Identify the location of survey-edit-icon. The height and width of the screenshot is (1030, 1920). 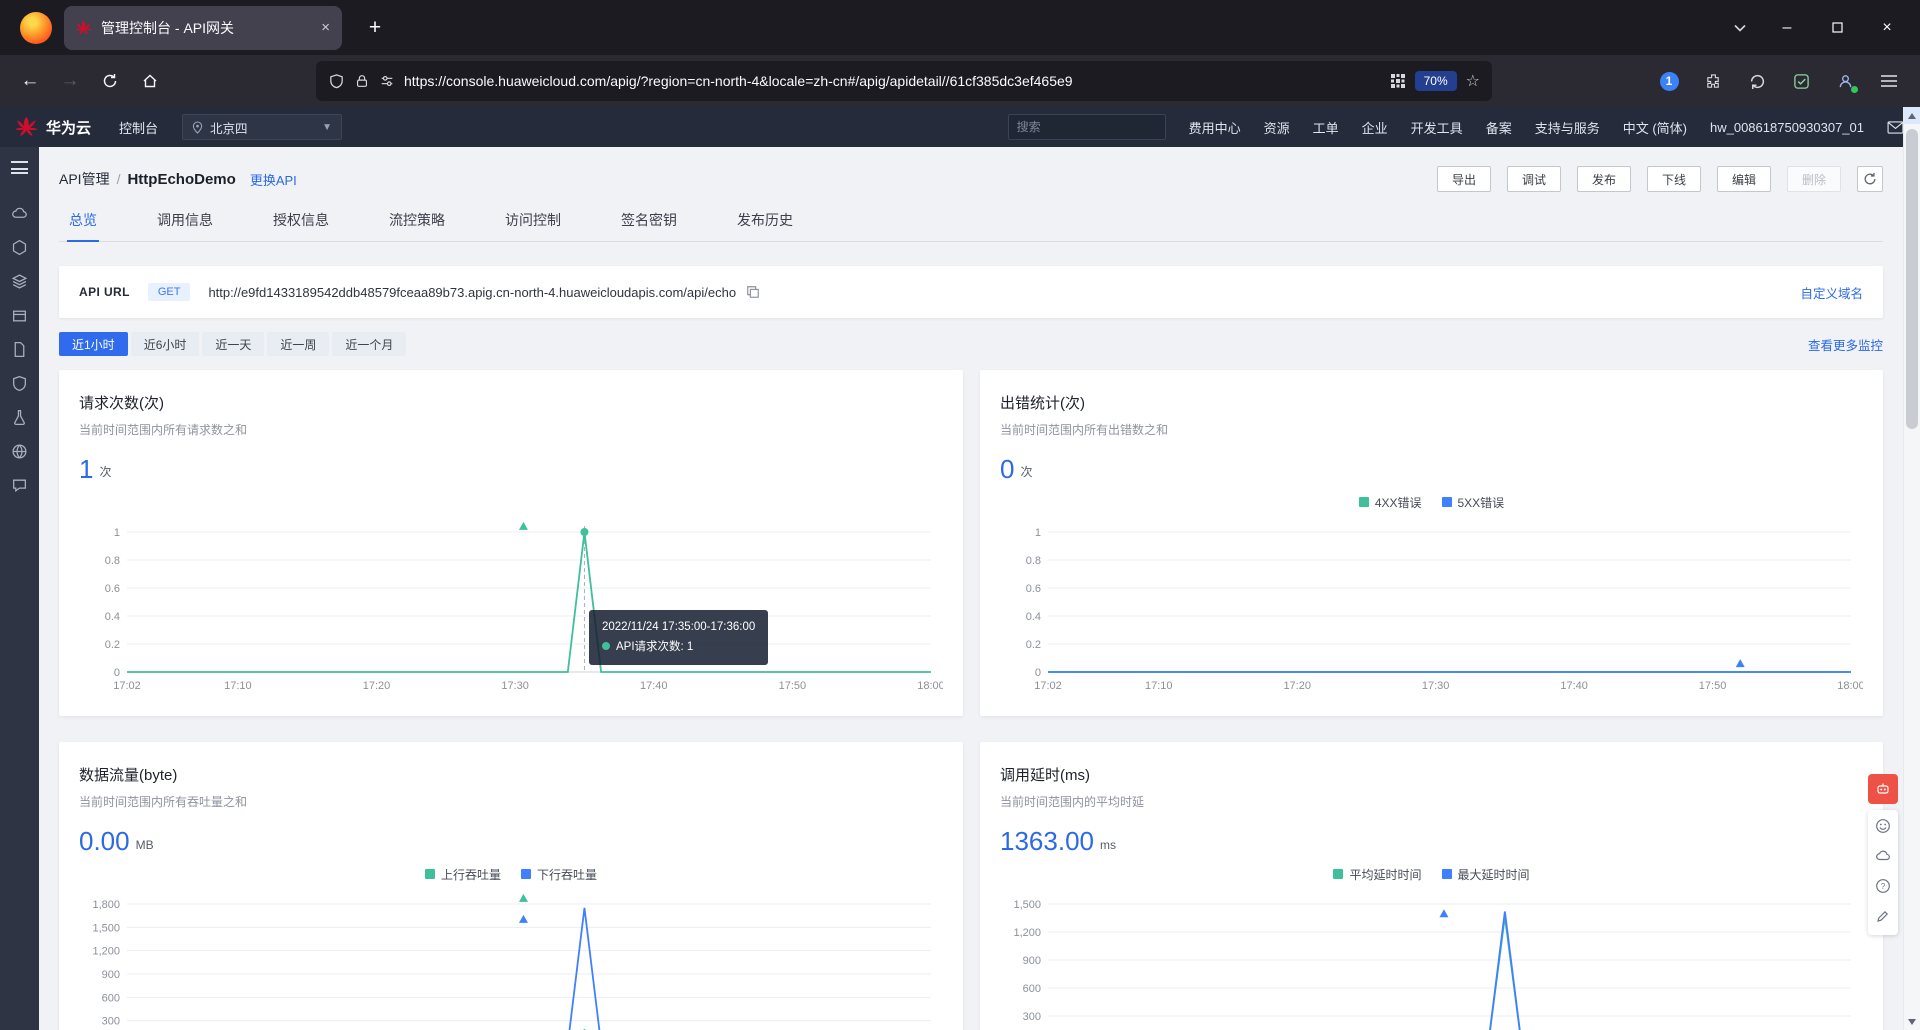
(1883, 917).